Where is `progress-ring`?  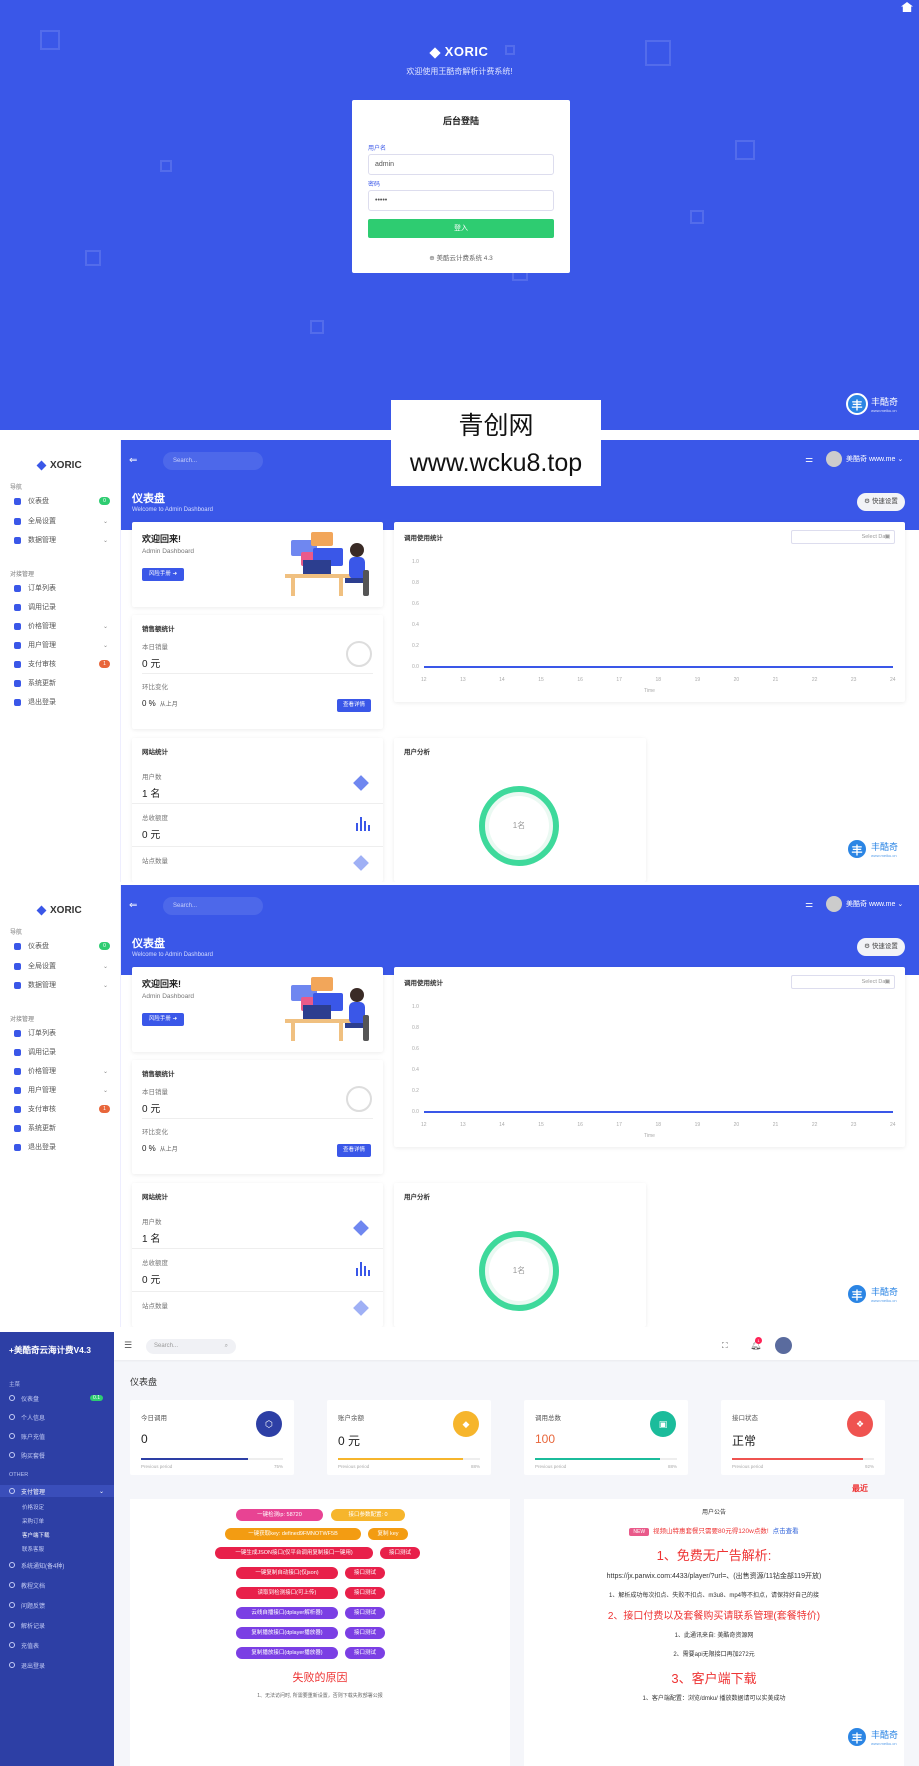 progress-ring is located at coordinates (359, 1099).